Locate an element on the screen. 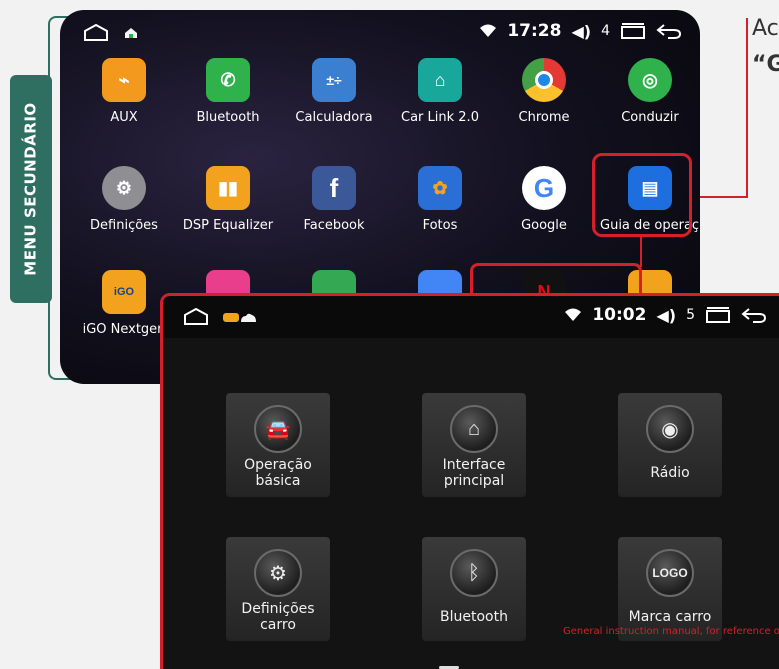  status-right-cluster: 10:02 ◀) 5 is located at coordinates (665, 315).